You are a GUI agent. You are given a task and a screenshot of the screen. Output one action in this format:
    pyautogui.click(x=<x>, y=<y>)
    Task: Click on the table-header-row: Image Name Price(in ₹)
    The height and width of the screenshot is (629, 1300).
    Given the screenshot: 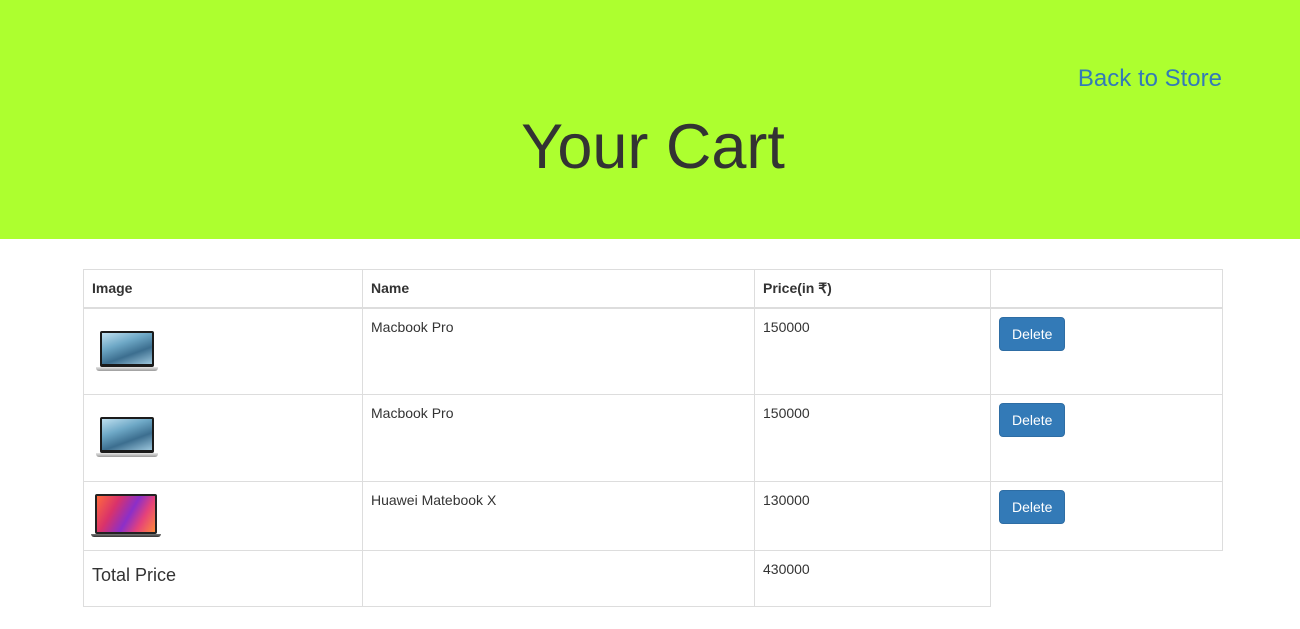 What is the action you would take?
    pyautogui.click(x=653, y=289)
    